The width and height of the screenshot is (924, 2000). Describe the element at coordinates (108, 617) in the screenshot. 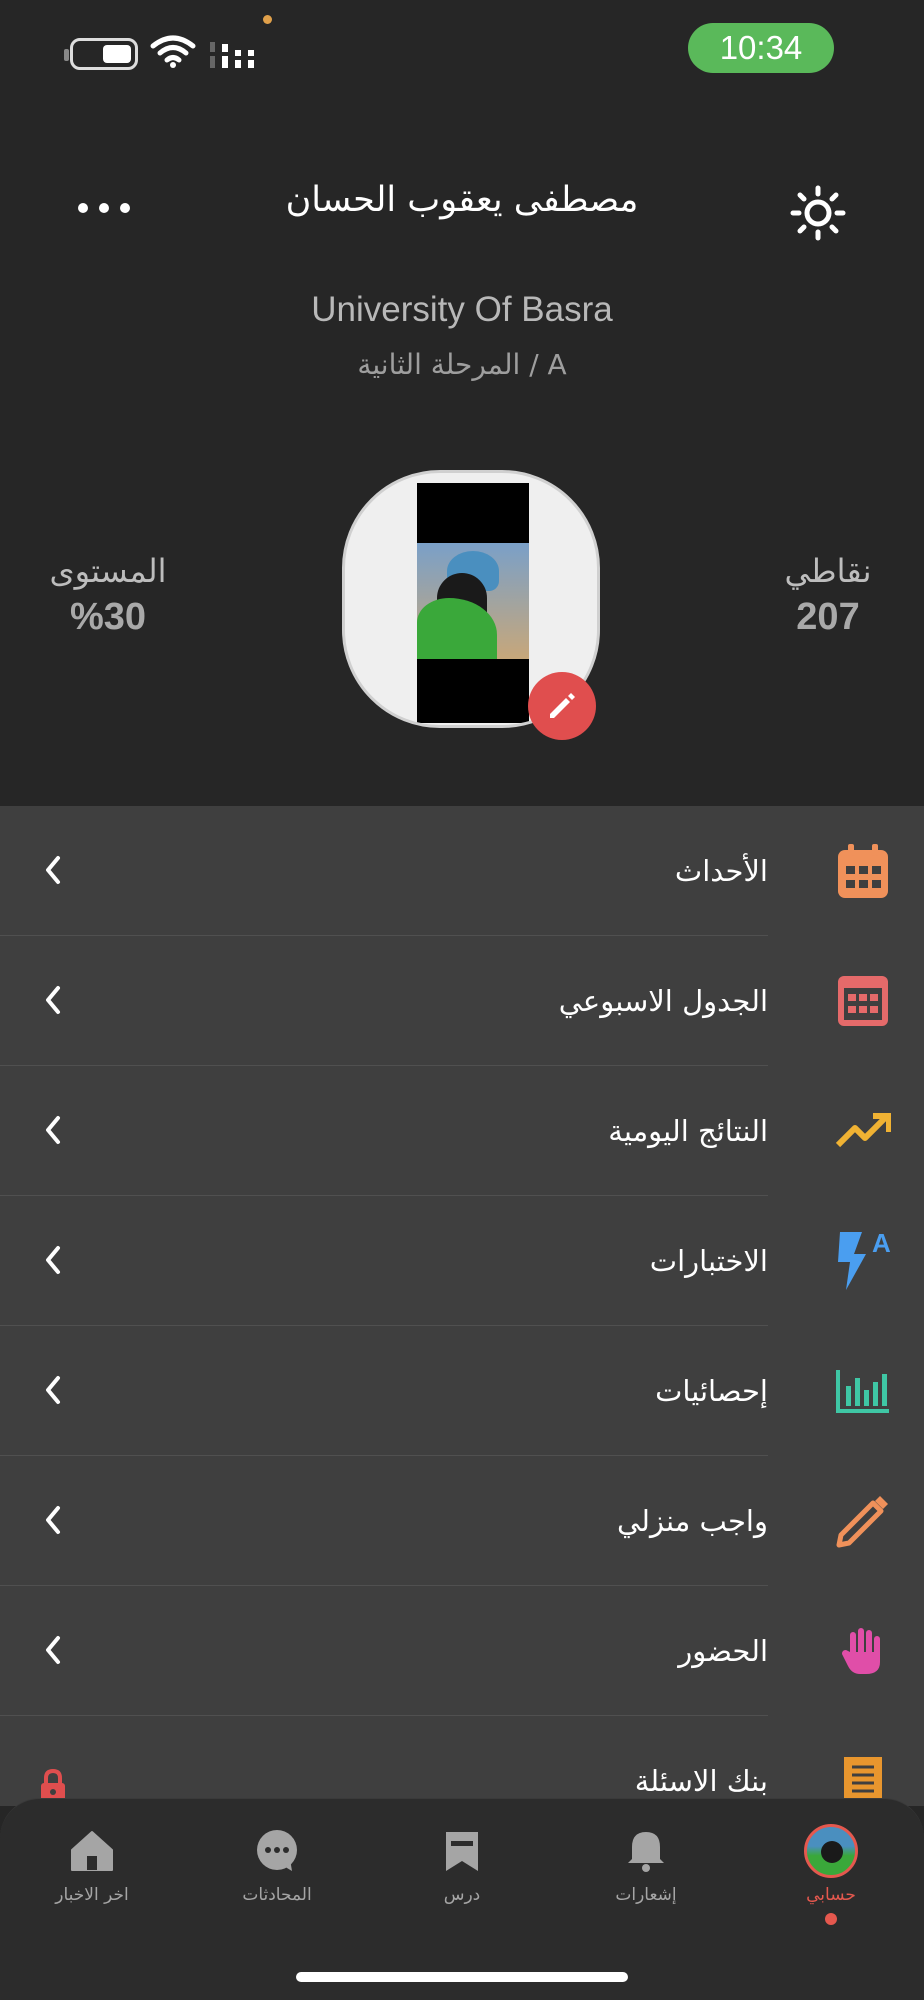

I see `level-value: %30` at that location.